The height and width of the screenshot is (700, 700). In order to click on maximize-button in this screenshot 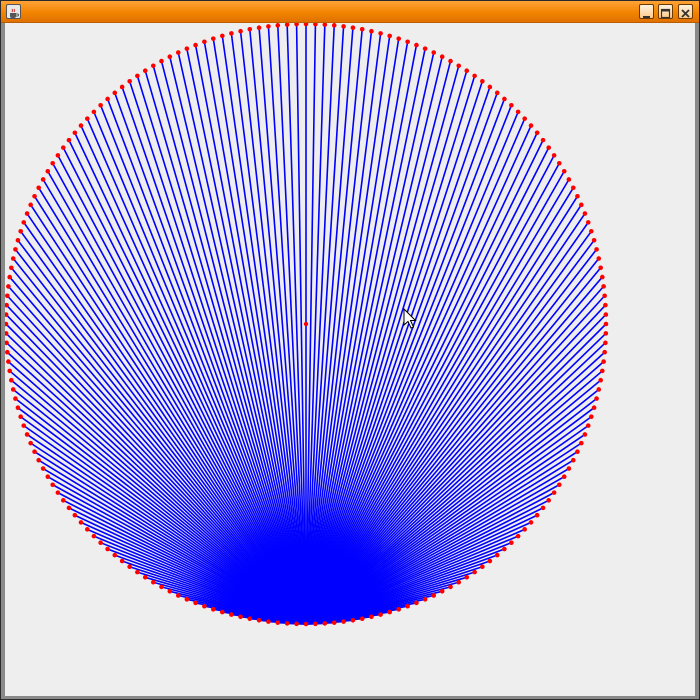, I will do `click(665, 11)`.